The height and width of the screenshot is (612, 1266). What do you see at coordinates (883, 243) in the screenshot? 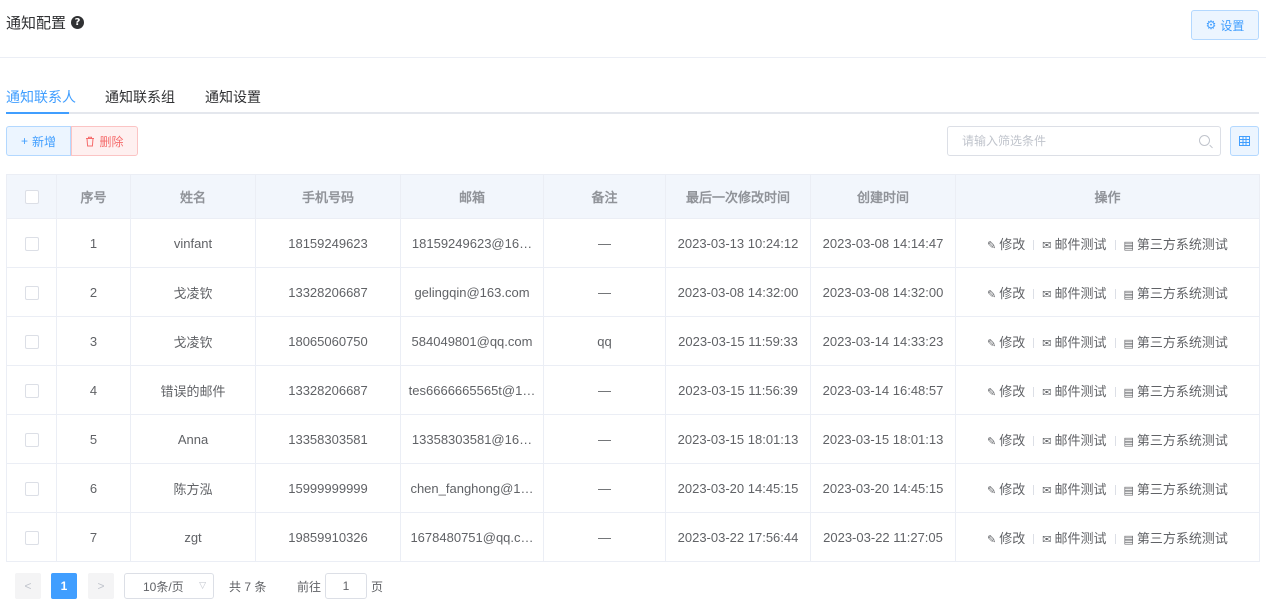
I see `row-created-time: 2023-03-08 14:14:47` at bounding box center [883, 243].